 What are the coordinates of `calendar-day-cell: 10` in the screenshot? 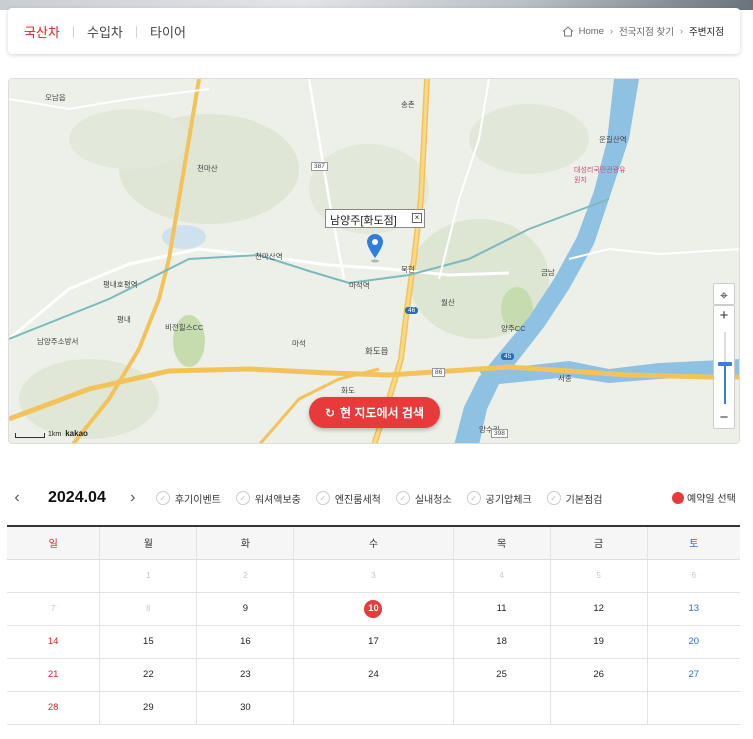 It's located at (373, 608).